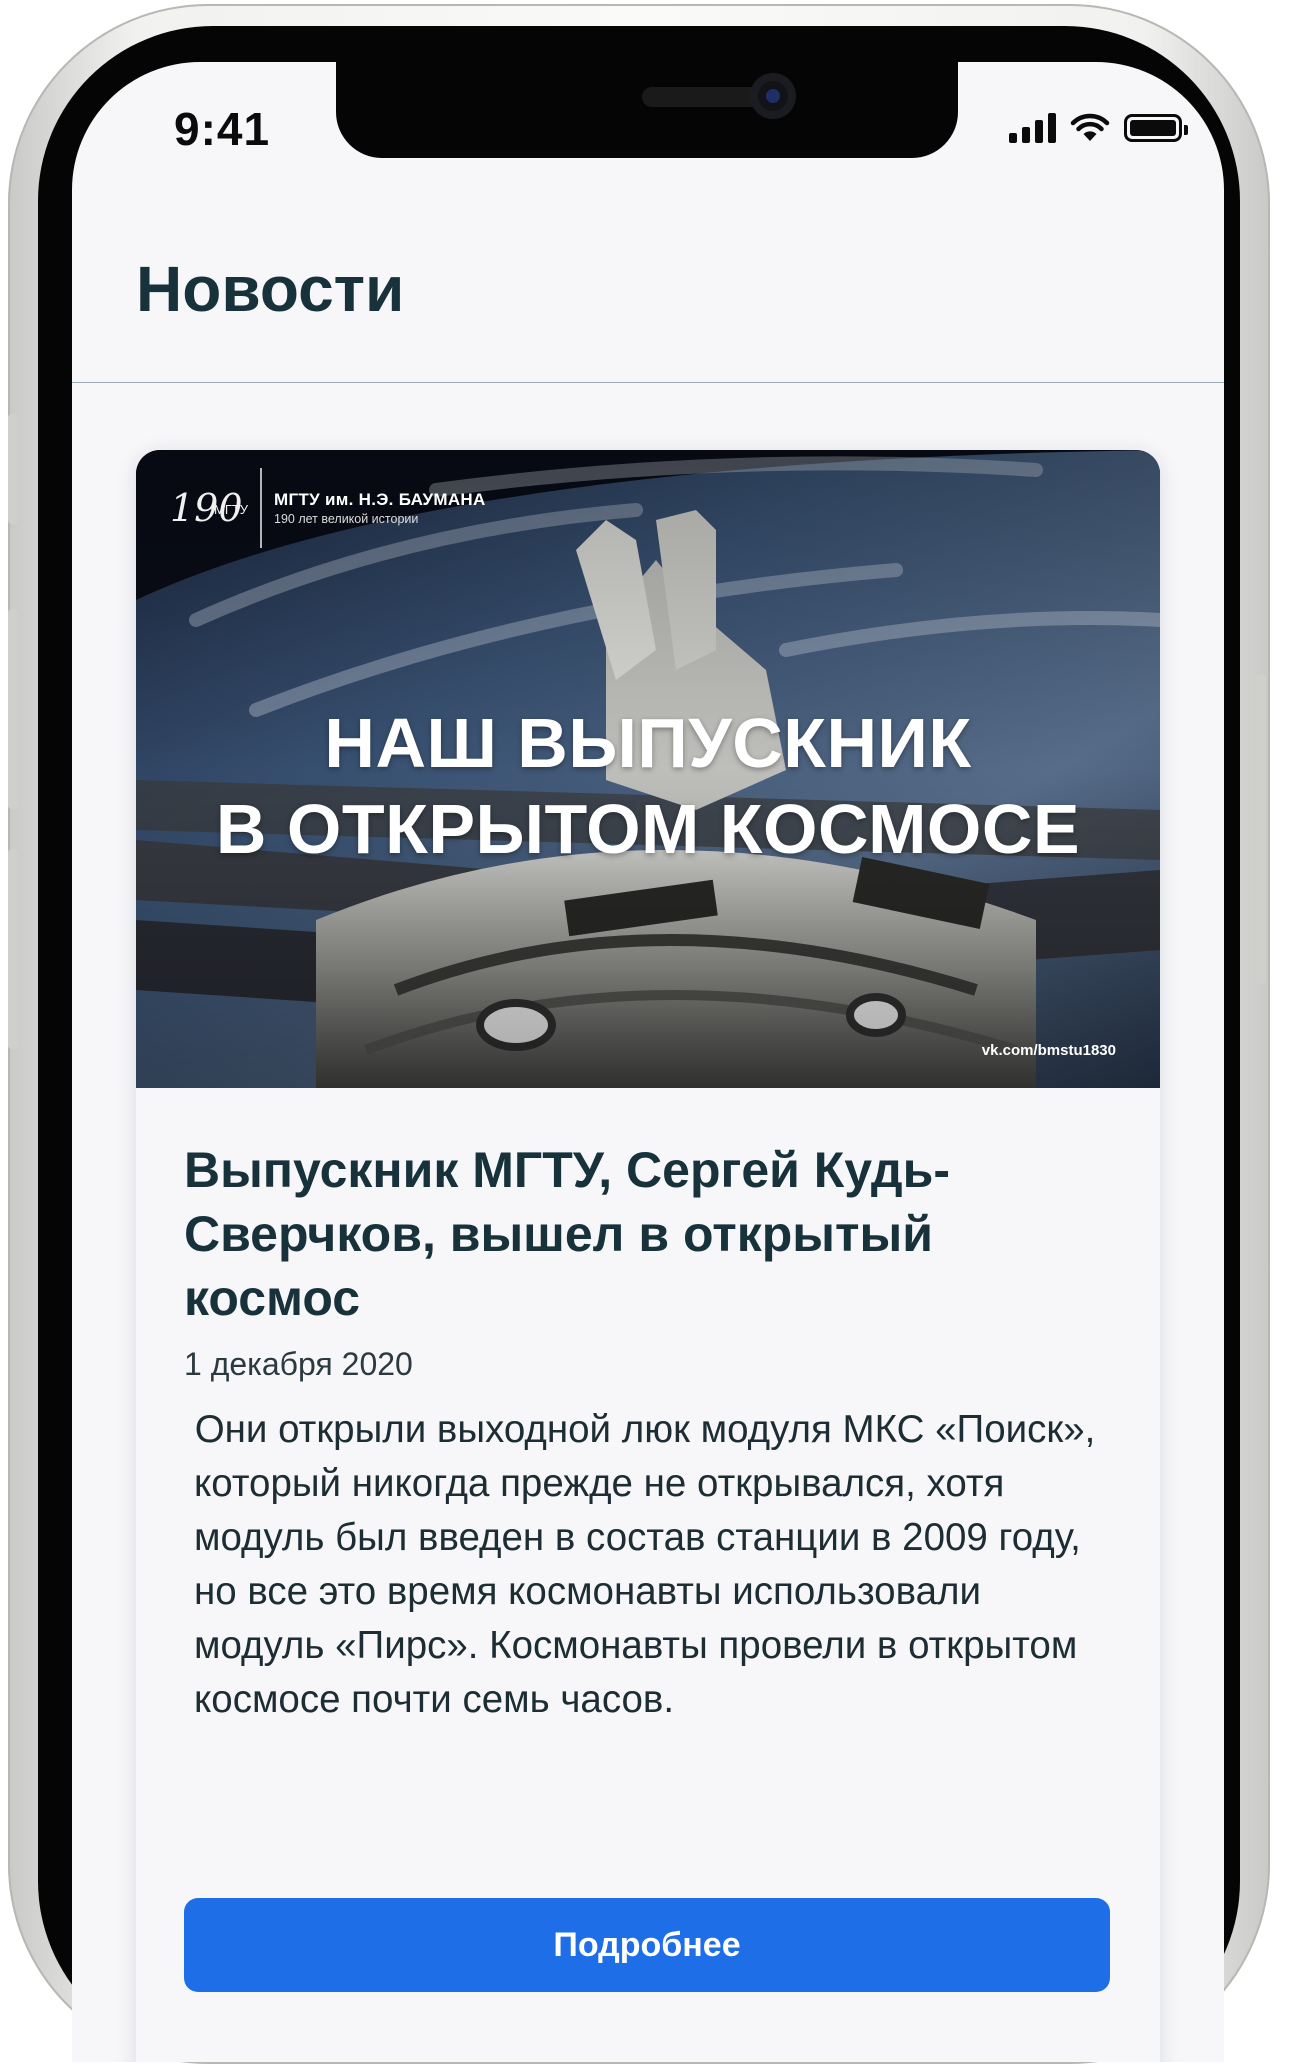  I want to click on volume-up-button, so click(13, 709).